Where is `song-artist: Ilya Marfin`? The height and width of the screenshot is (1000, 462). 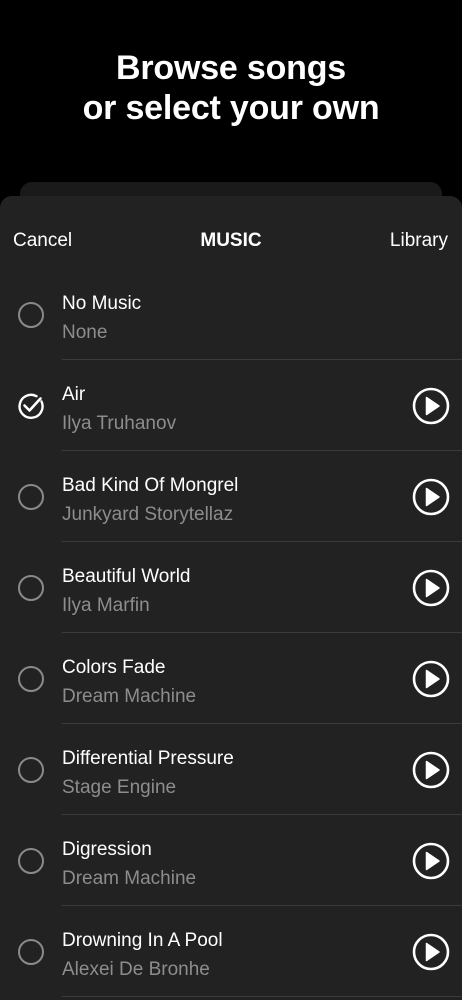
song-artist: Ilya Marfin is located at coordinates (106, 605).